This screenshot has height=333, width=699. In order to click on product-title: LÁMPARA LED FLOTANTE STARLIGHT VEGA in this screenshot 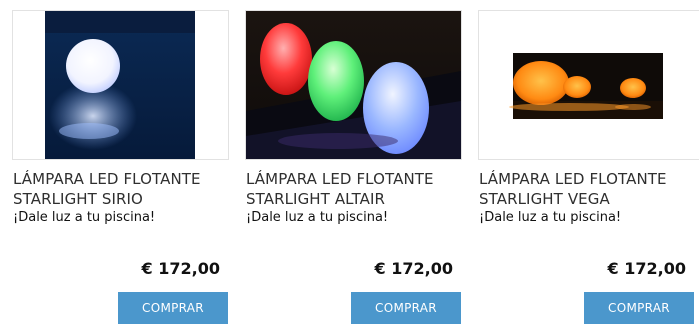, I will do `click(586, 189)`.